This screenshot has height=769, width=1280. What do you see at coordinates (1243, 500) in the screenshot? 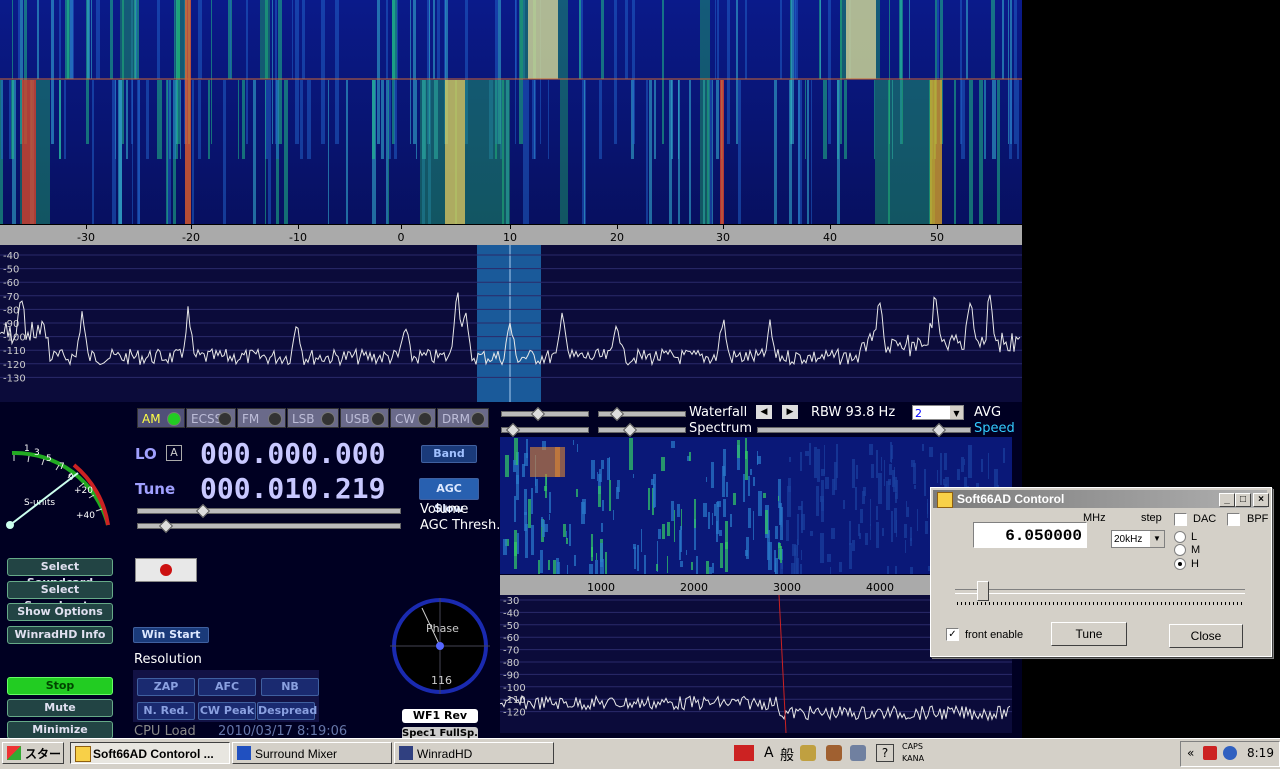
I see `maximize-icon: □` at bounding box center [1243, 500].